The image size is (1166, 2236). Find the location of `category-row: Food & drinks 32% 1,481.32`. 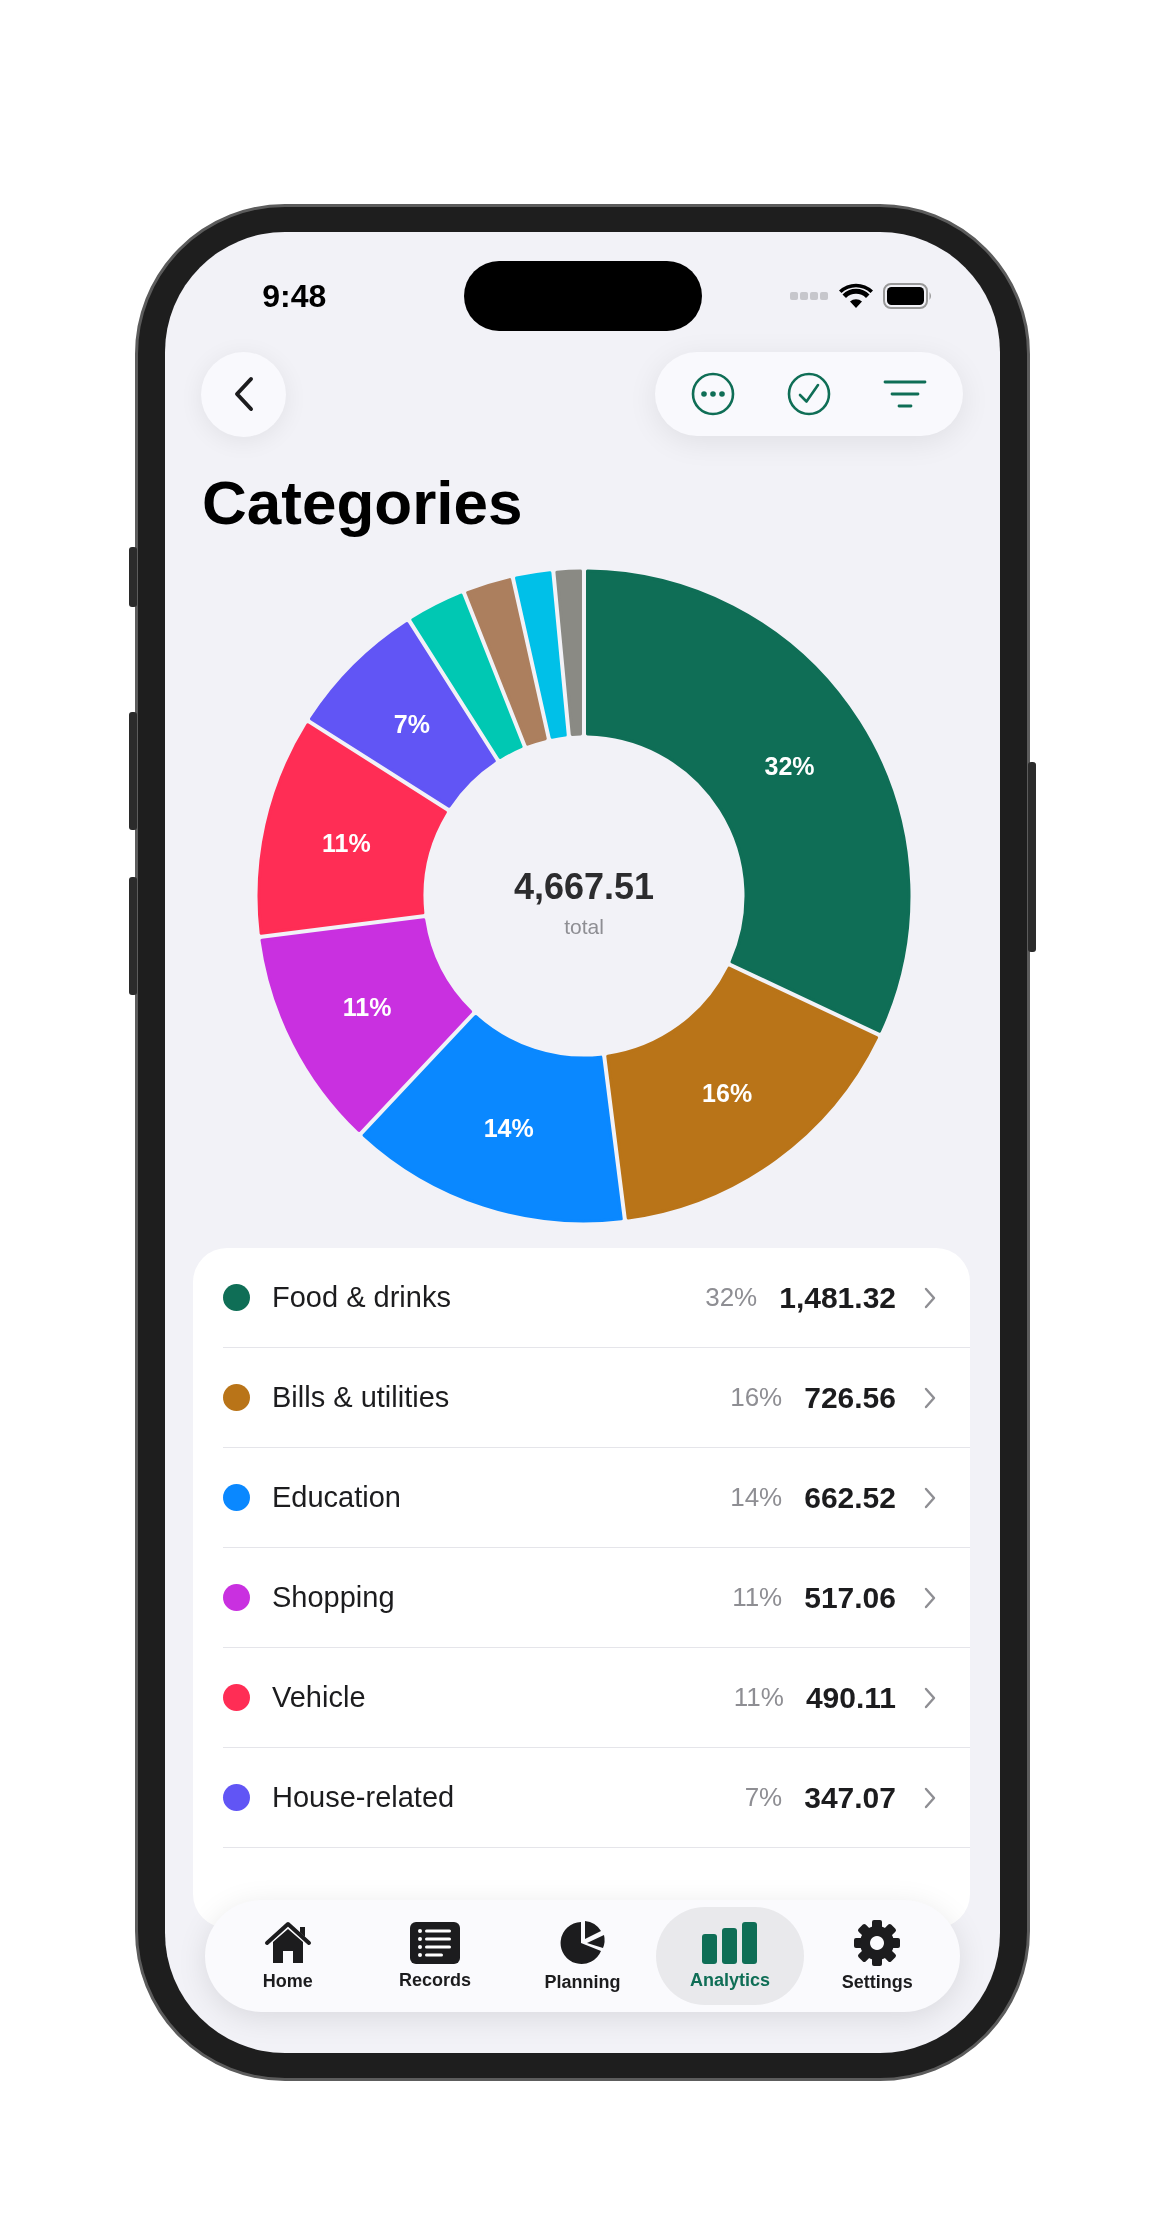

category-row: Food & drinks 32% 1,481.32 is located at coordinates (596, 1298).